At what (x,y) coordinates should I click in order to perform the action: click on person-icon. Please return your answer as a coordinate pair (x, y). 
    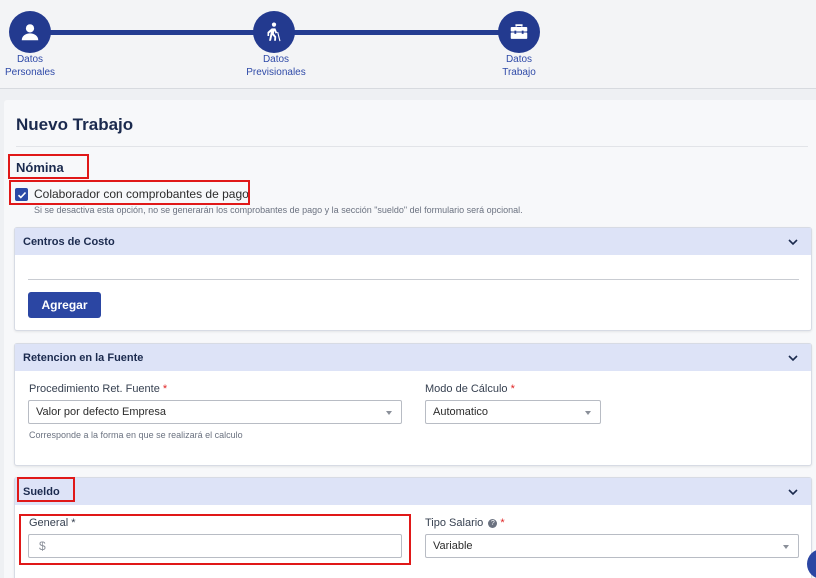
    Looking at the image, I should click on (30, 32).